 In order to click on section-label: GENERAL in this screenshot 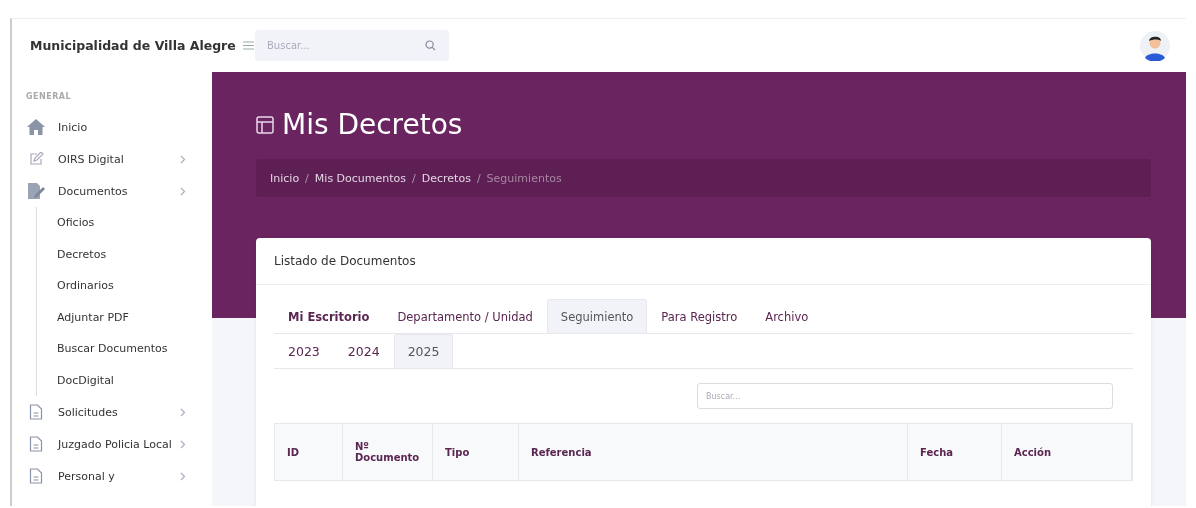, I will do `click(49, 96)`.